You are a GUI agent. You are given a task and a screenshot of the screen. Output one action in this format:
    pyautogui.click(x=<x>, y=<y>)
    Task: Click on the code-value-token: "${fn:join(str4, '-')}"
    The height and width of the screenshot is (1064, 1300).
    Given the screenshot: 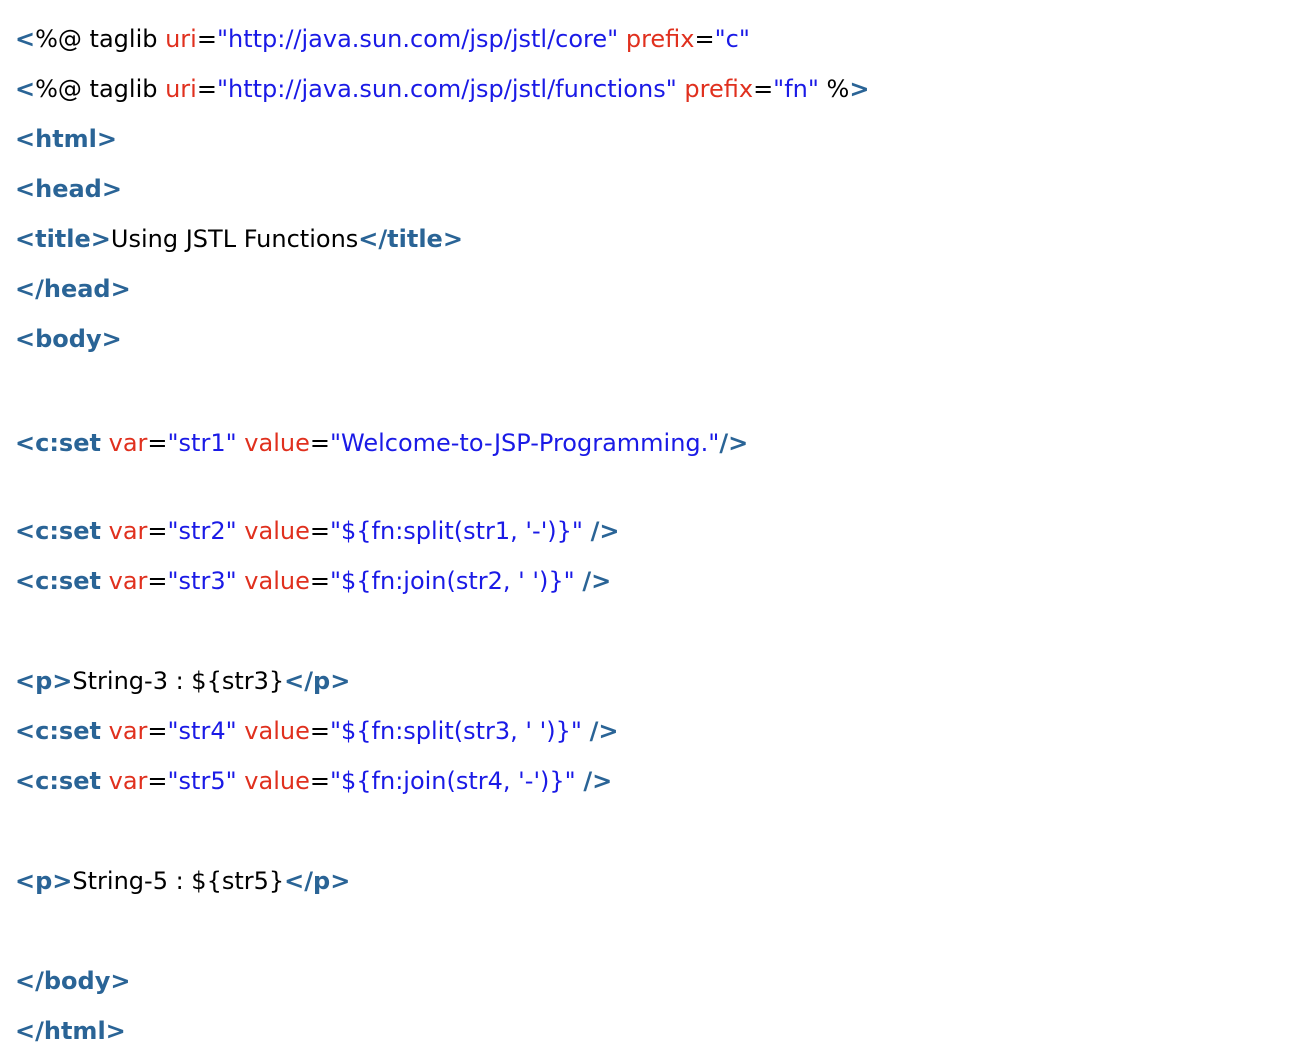 What is the action you would take?
    pyautogui.click(x=452, y=781)
    